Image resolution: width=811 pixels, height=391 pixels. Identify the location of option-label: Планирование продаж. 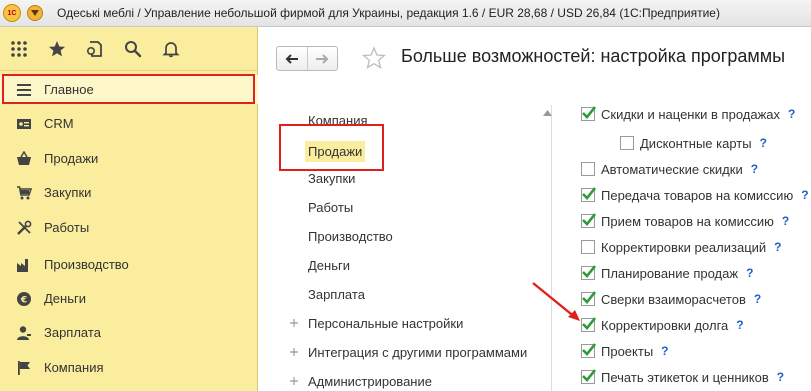
(670, 273).